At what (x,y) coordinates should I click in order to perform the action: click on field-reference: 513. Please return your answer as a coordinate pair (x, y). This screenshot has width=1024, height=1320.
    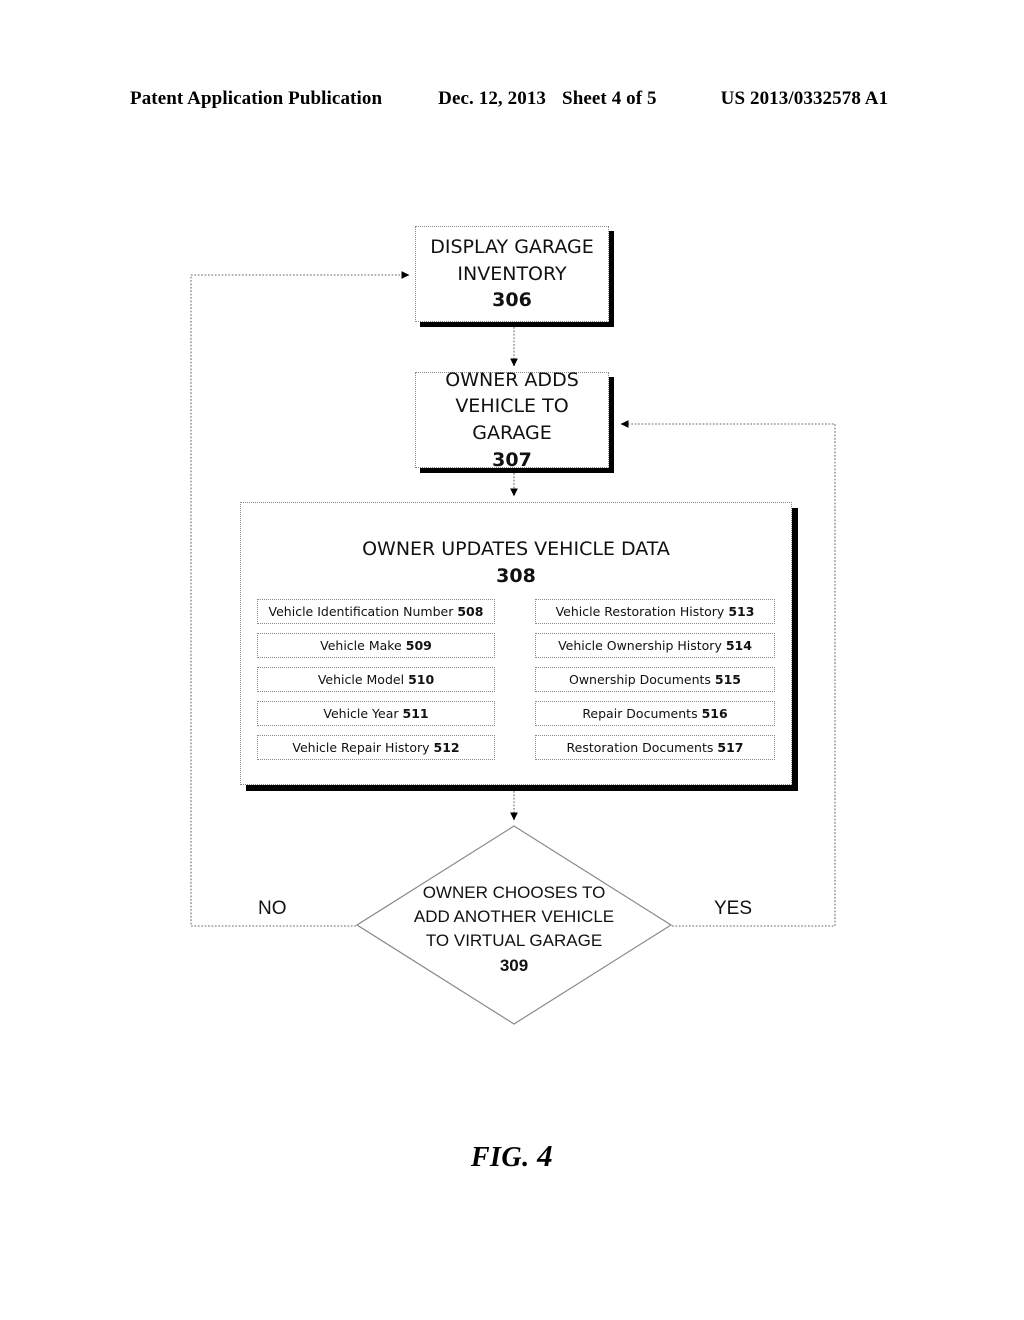
    Looking at the image, I should click on (741, 611).